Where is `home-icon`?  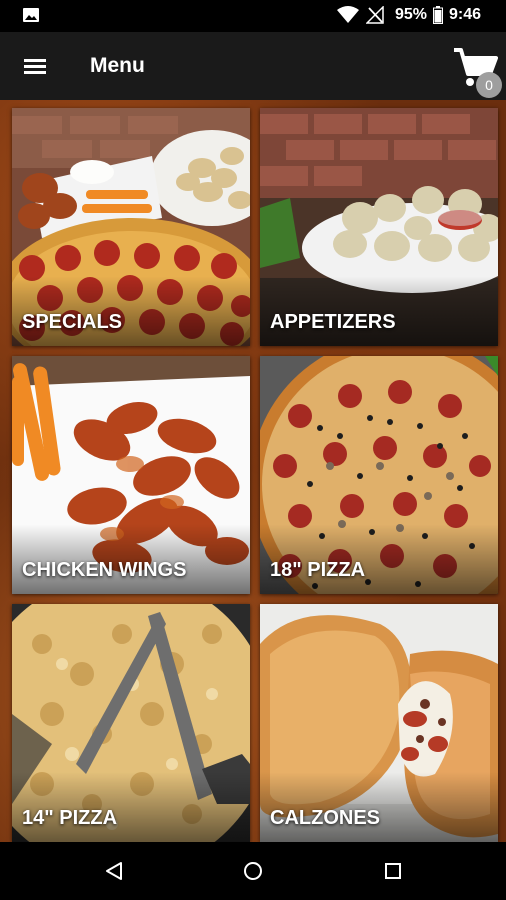
home-icon is located at coordinates (253, 871).